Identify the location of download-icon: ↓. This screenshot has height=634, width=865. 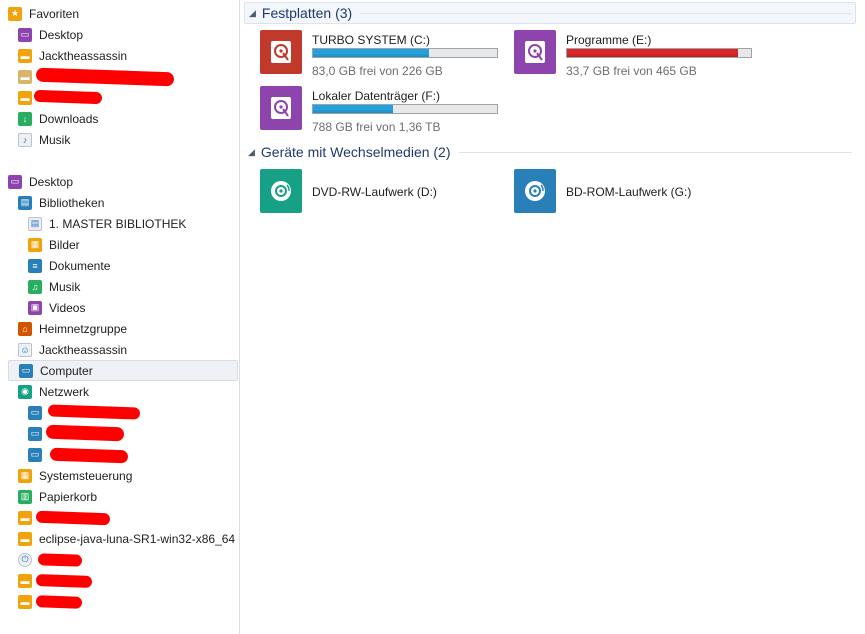
(25, 118).